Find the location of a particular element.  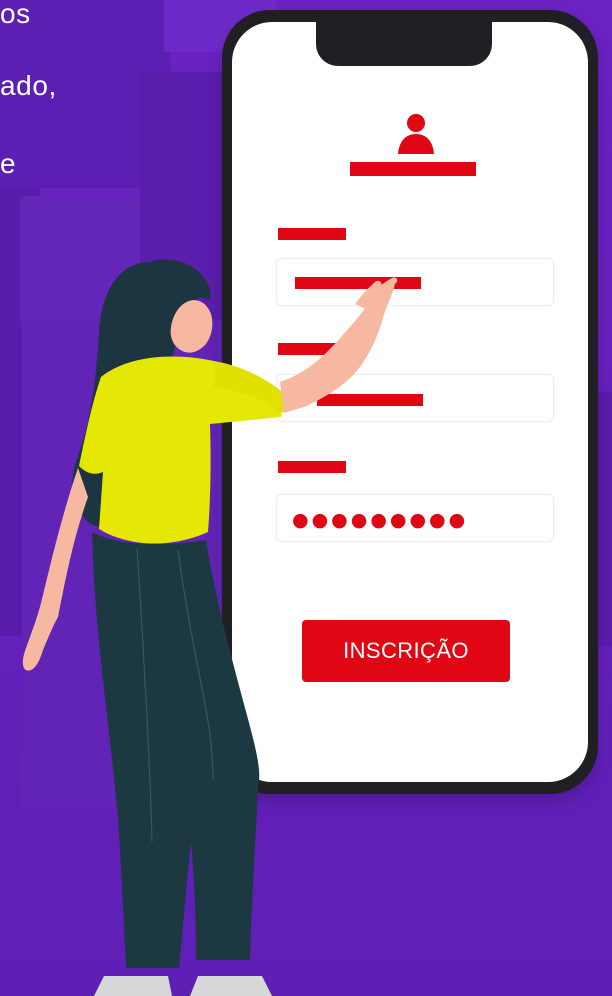

headline-line-2: ado, is located at coordinates (28, 85).